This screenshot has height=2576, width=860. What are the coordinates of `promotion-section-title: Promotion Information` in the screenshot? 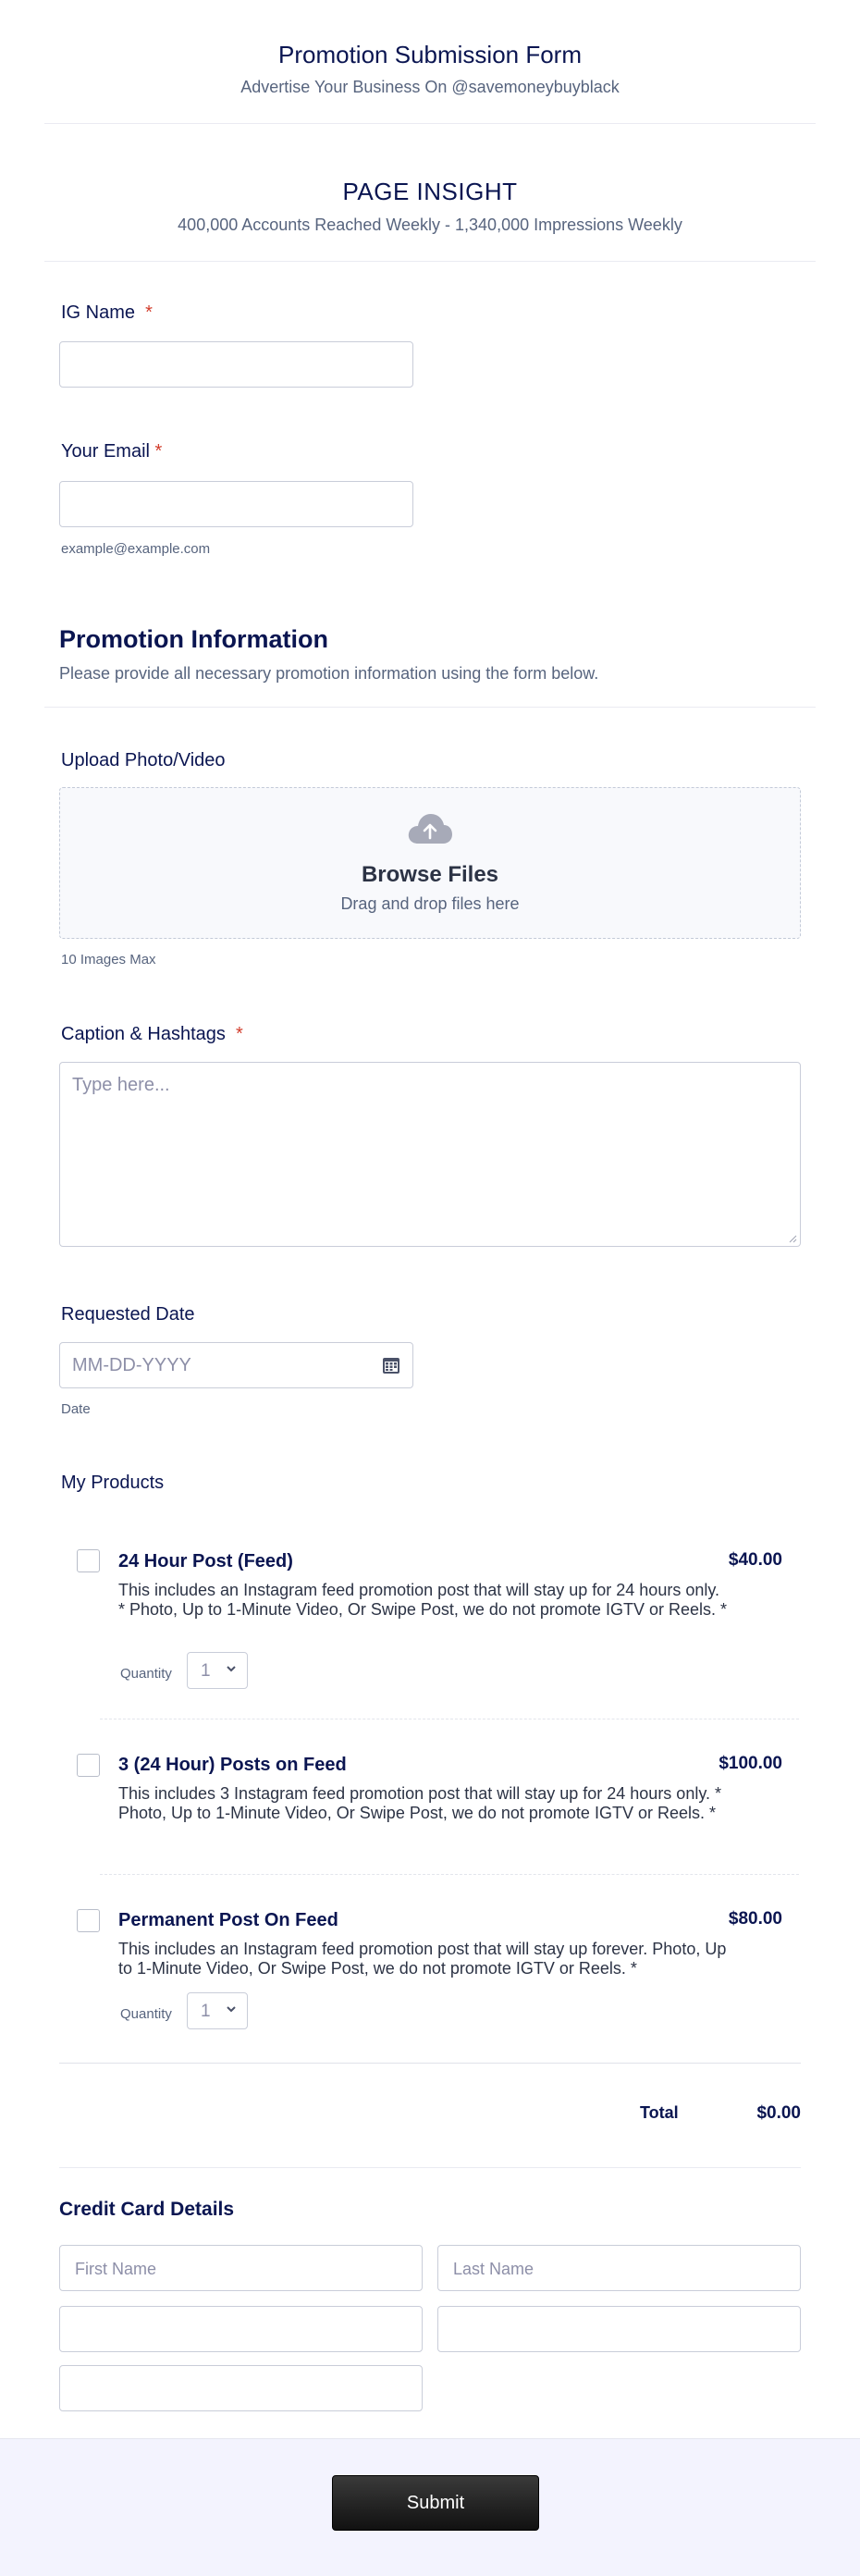 It's located at (193, 639).